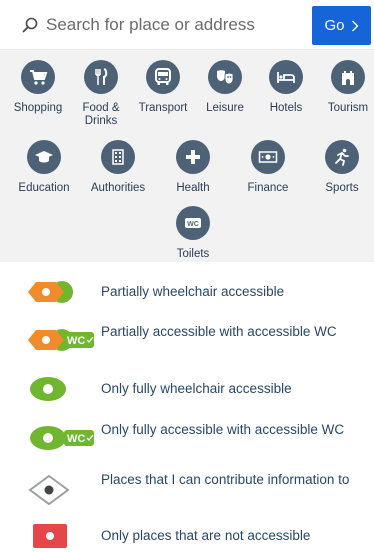 This screenshot has height=552, width=374. Describe the element at coordinates (44, 188) in the screenshot. I see `category-label: Education` at that location.